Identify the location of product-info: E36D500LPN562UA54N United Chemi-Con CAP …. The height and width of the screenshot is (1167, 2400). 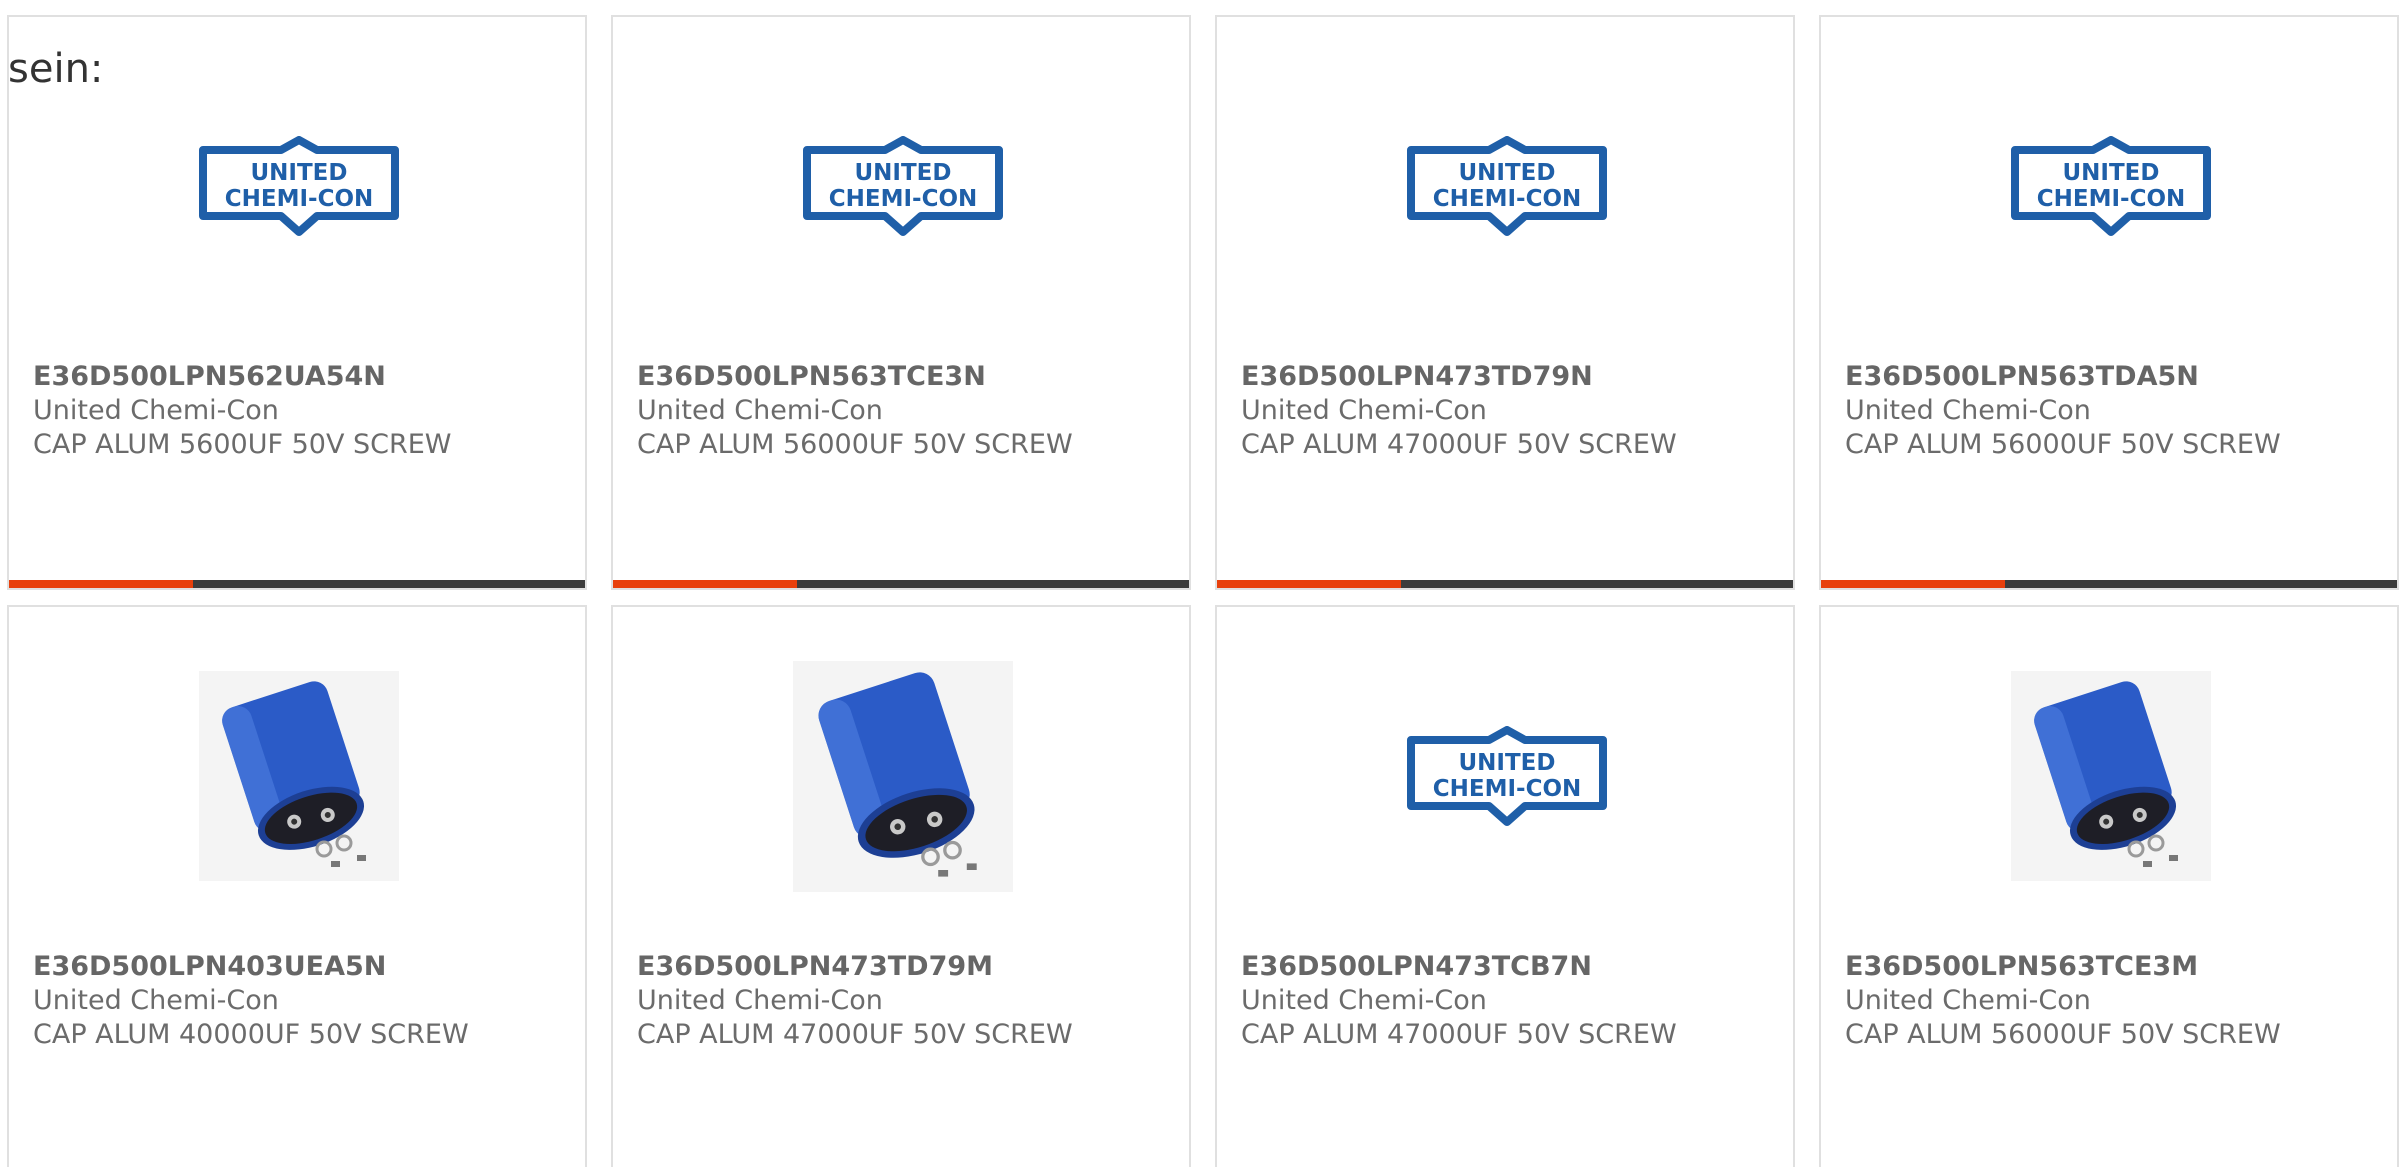
(303, 411).